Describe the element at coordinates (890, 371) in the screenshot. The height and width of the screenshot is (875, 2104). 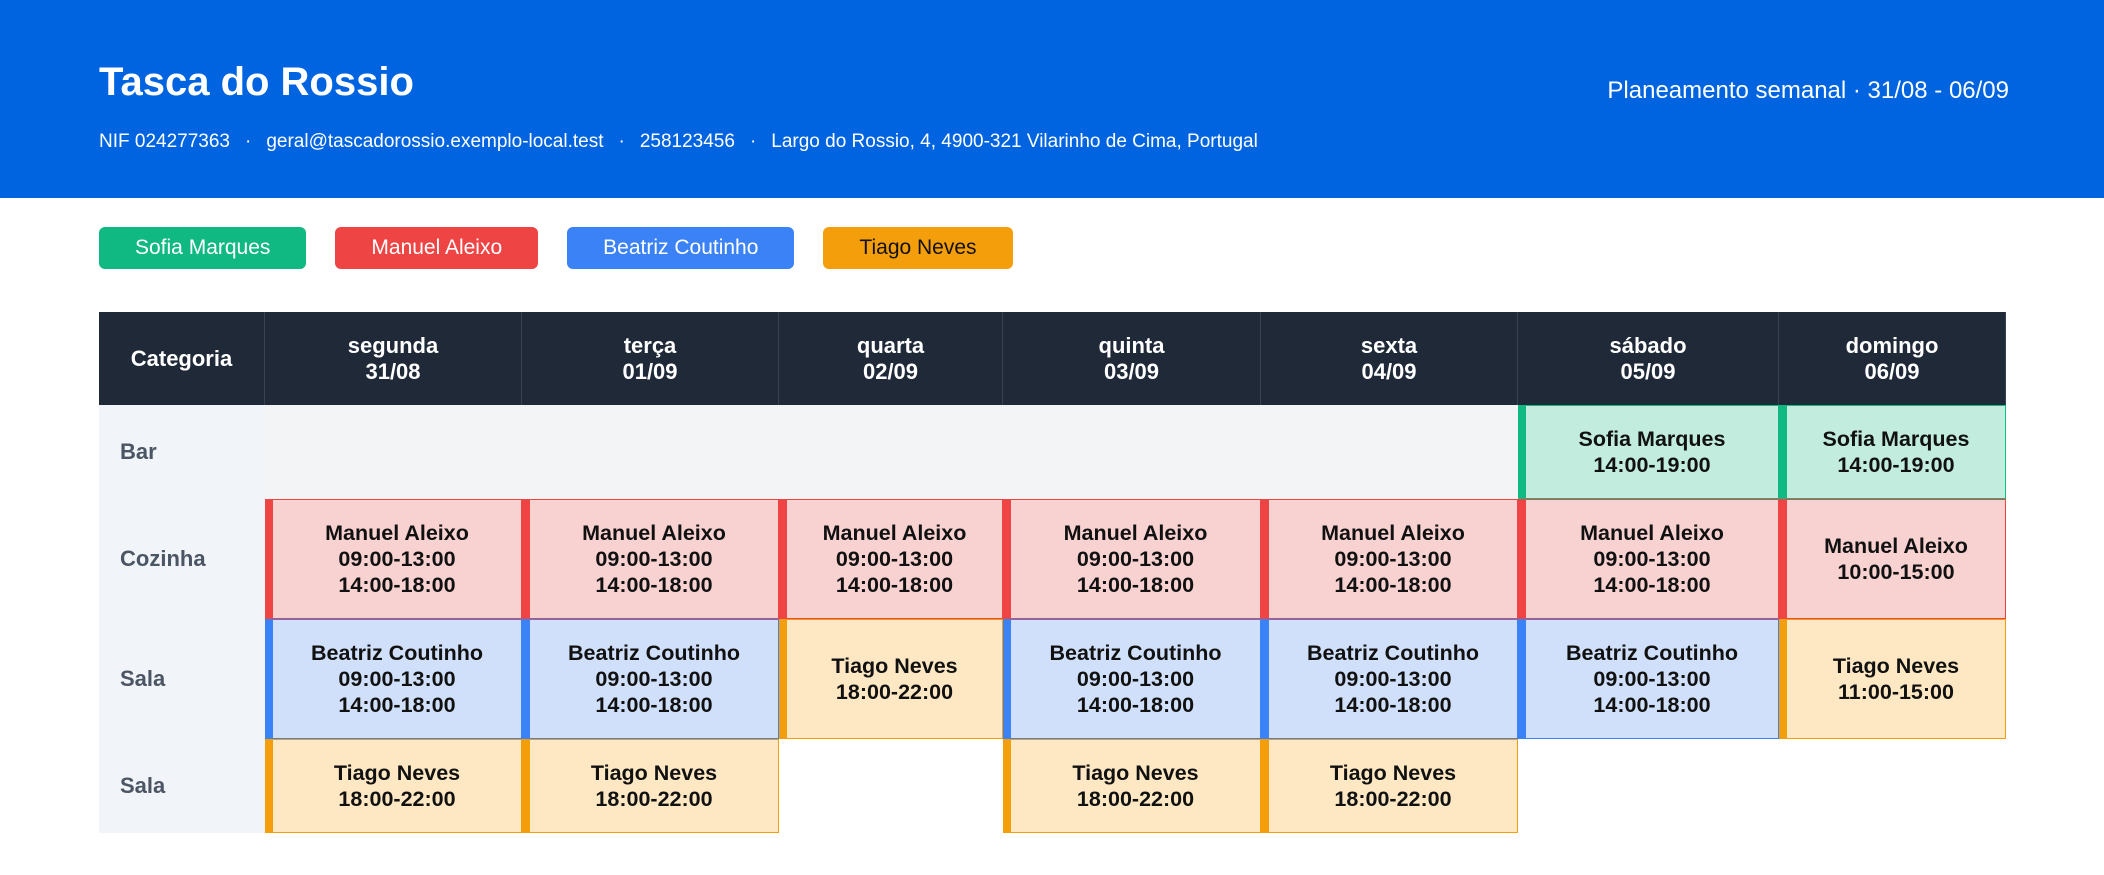
I see `day-date: 02/09` at that location.